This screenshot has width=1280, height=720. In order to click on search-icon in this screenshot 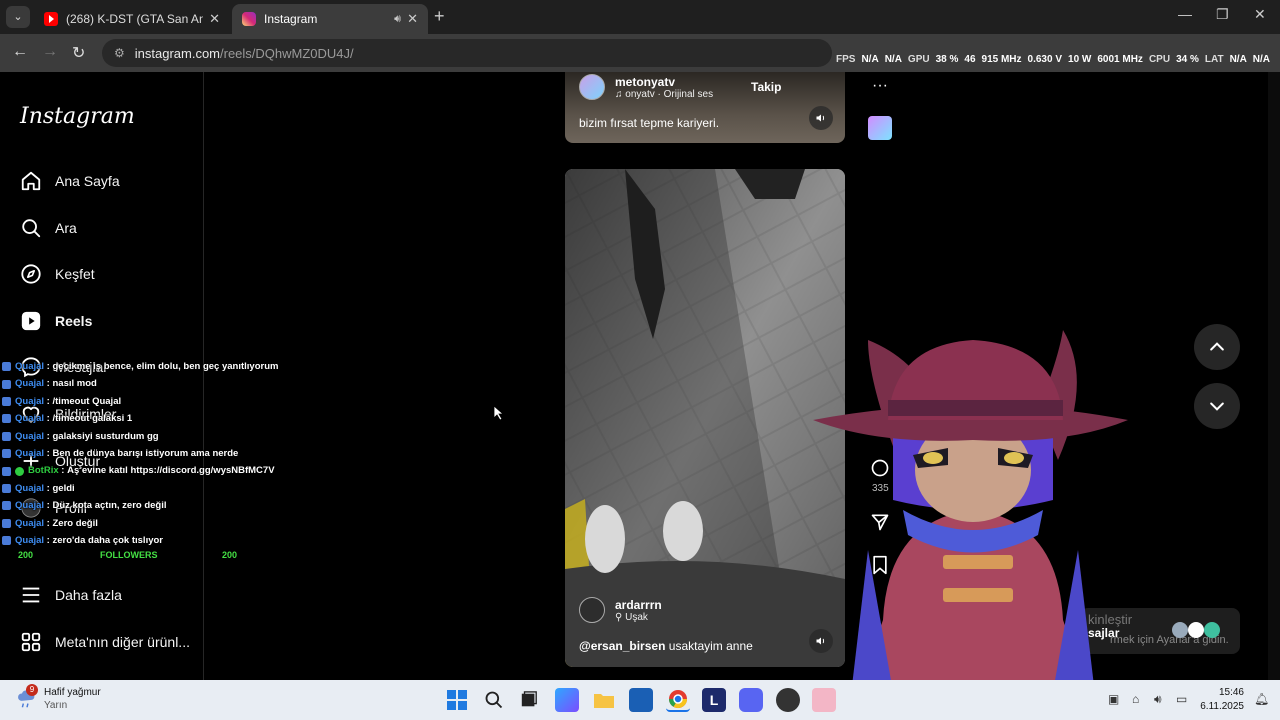, I will do `click(31, 228)`.